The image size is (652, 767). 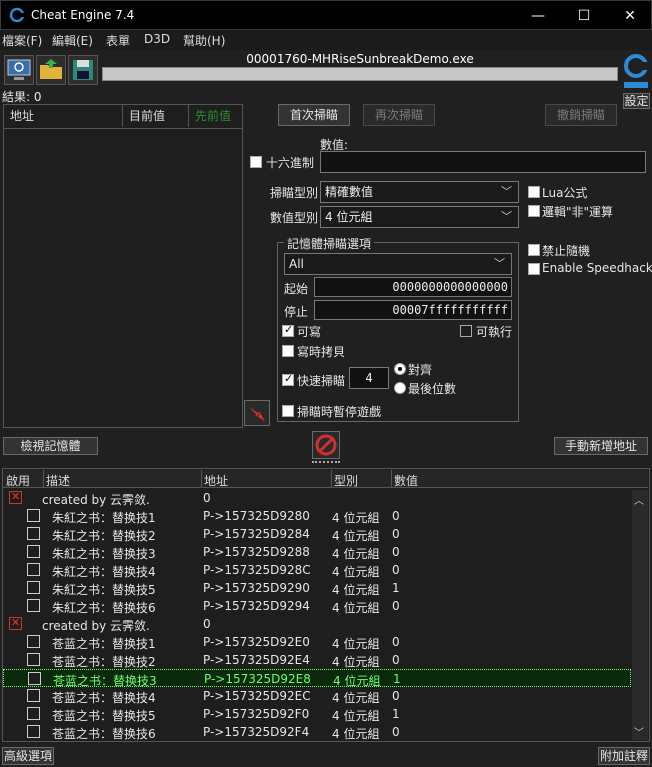 What do you see at coordinates (288, 379) in the screenshot?
I see `fast-scan-checkbox` at bounding box center [288, 379].